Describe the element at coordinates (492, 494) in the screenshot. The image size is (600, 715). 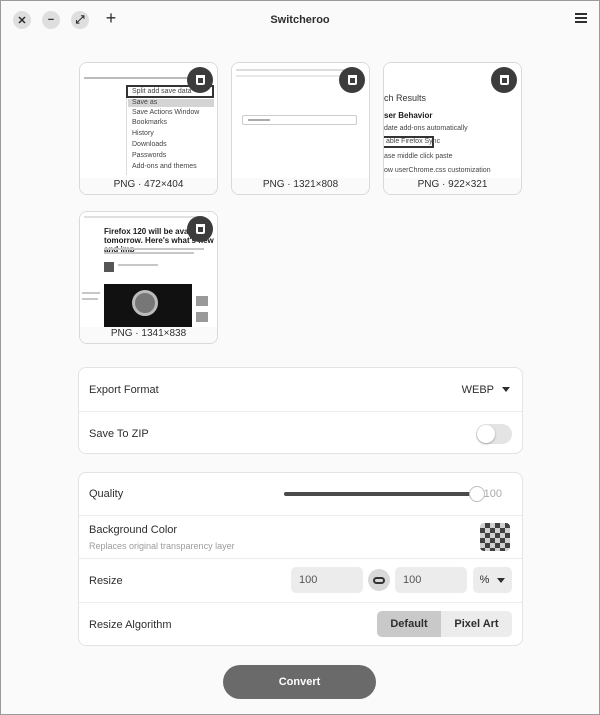
I see `quality-value: 100` at that location.